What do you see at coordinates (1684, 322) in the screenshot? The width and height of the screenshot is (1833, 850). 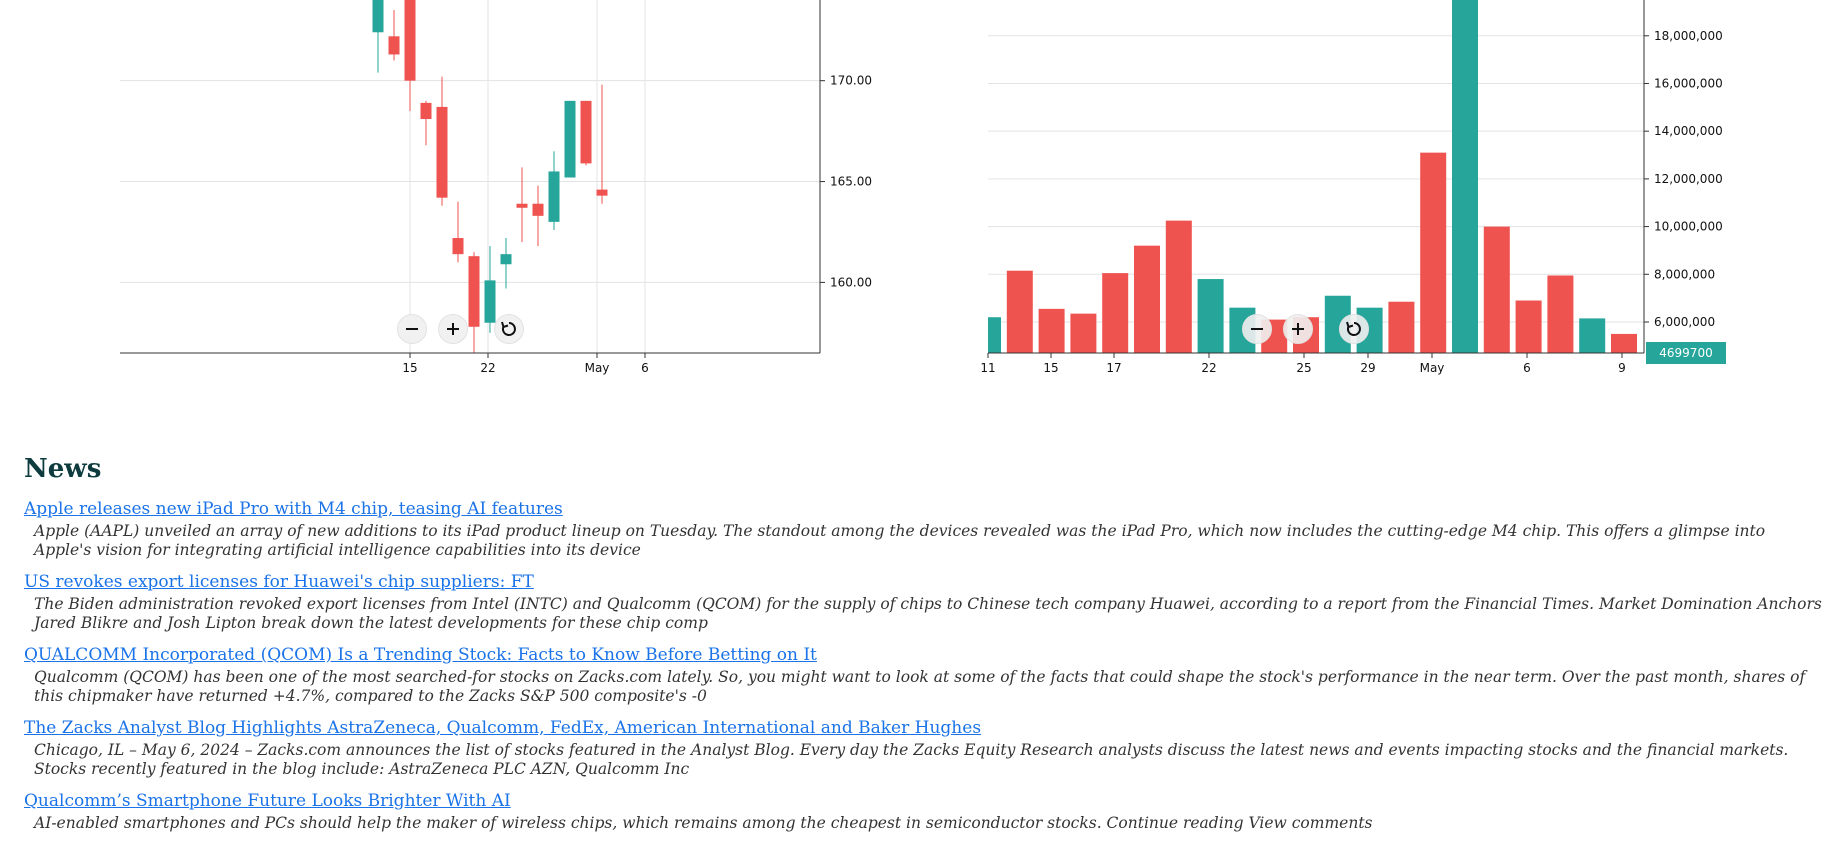 I see `volume-y-tick-label: 6,000,000` at bounding box center [1684, 322].